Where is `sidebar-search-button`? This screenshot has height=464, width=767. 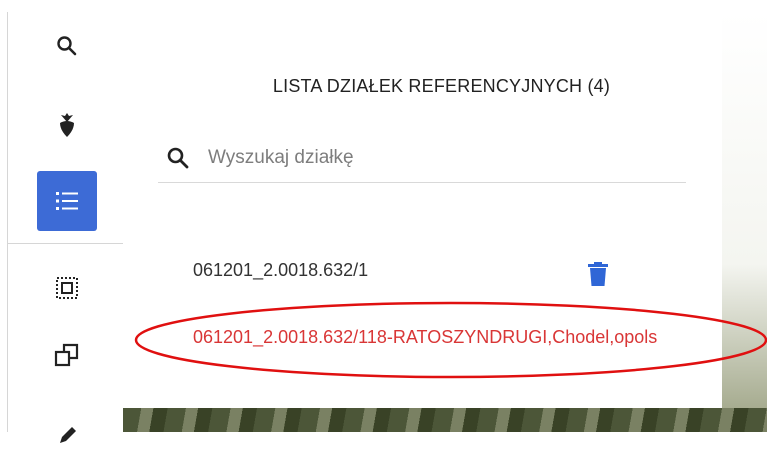
sidebar-search-button is located at coordinates (67, 46).